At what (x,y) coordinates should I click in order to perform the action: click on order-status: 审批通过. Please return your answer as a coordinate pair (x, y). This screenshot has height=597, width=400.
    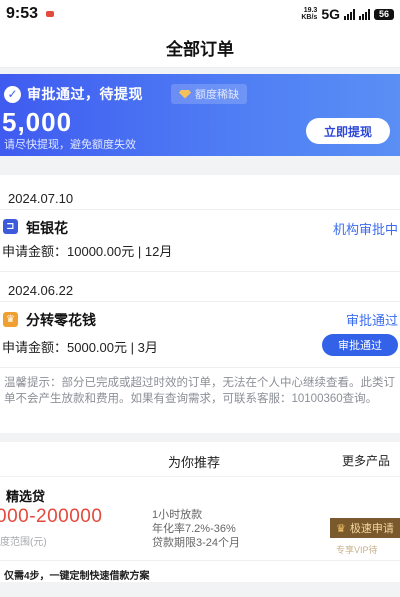
    Looking at the image, I should click on (371, 320).